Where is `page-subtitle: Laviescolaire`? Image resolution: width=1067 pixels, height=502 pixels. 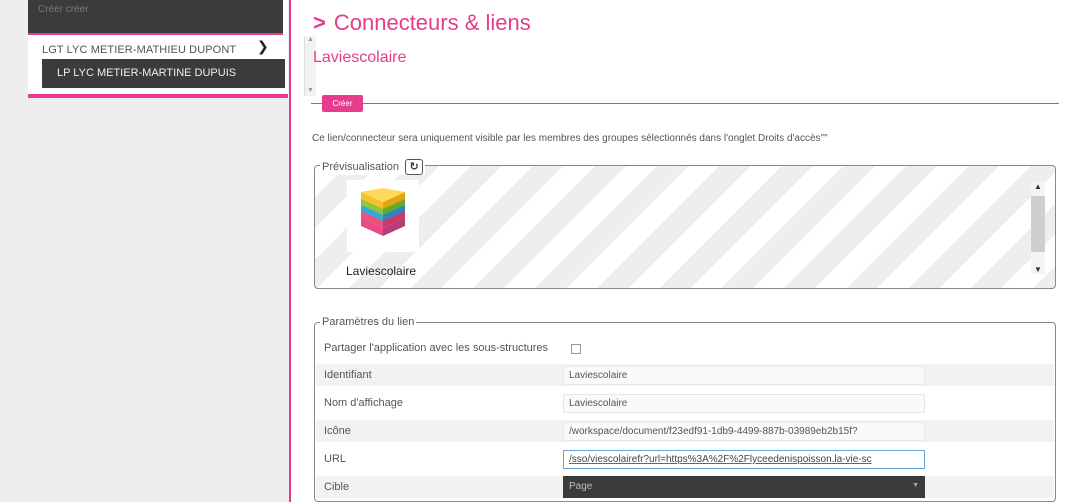
page-subtitle: Laviescolaire is located at coordinates (360, 57).